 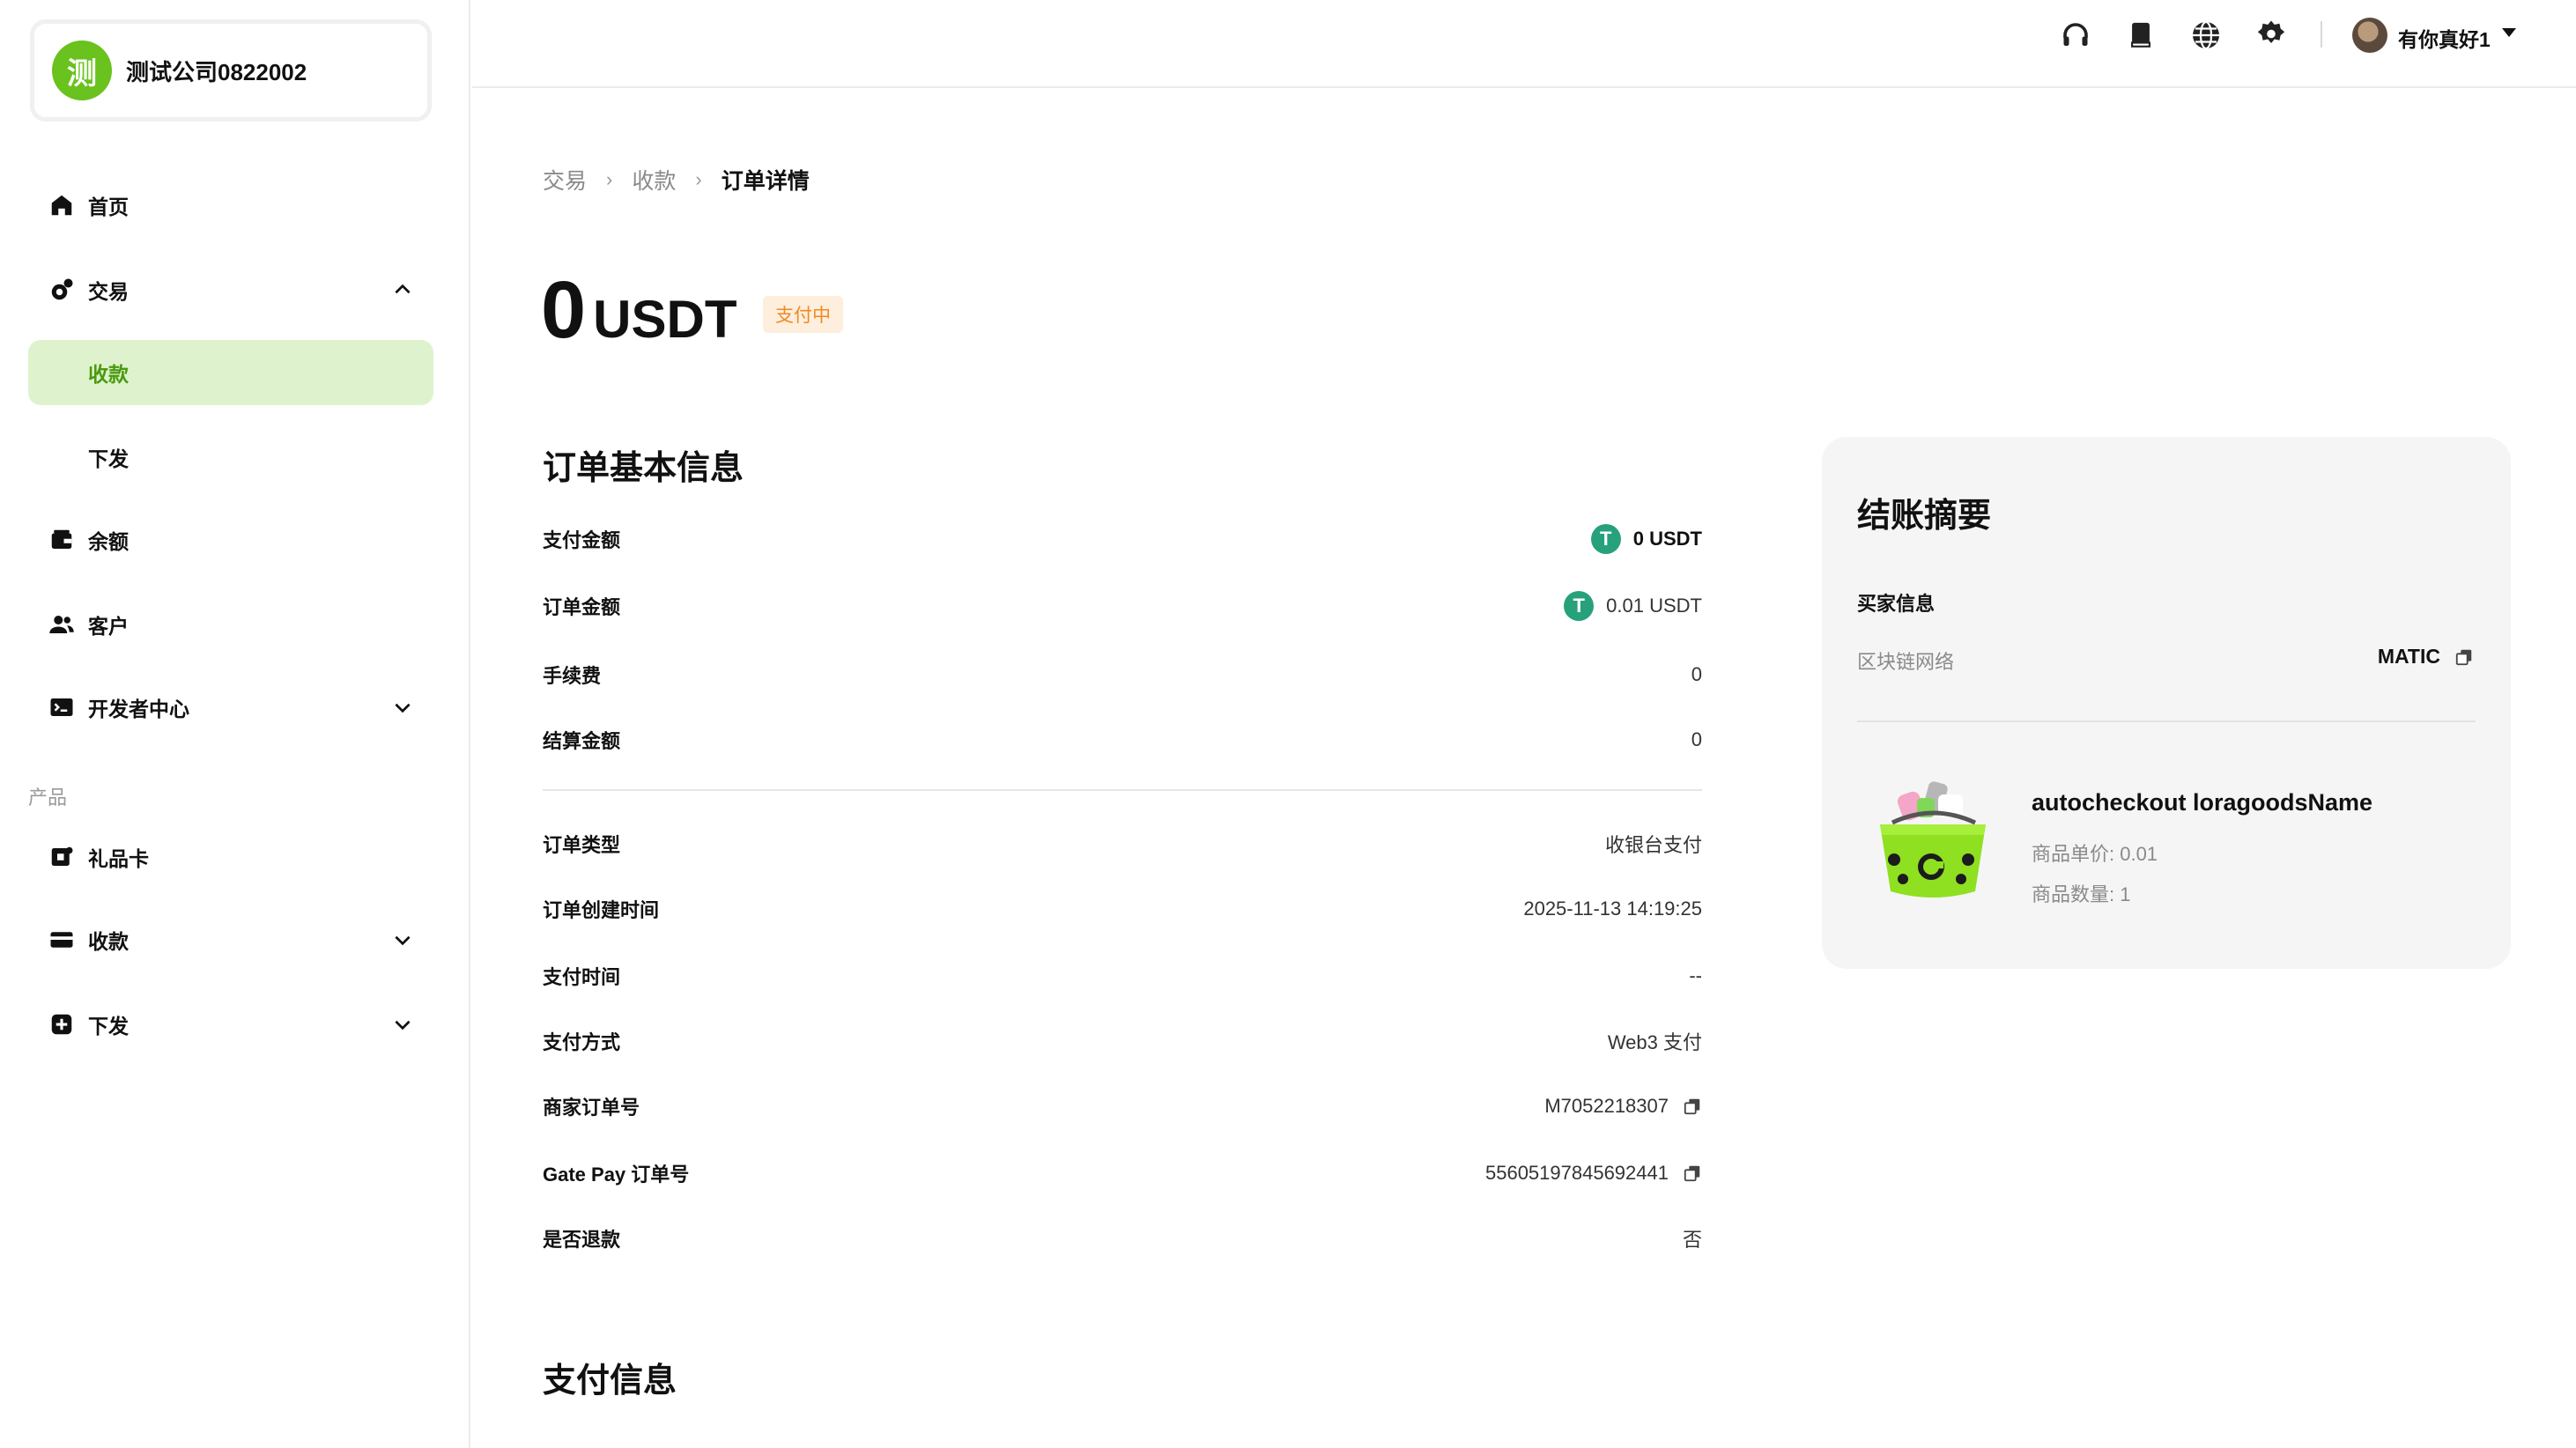 I want to click on created-time-value: 2025-11-13 14:19:25, so click(x=1612, y=909).